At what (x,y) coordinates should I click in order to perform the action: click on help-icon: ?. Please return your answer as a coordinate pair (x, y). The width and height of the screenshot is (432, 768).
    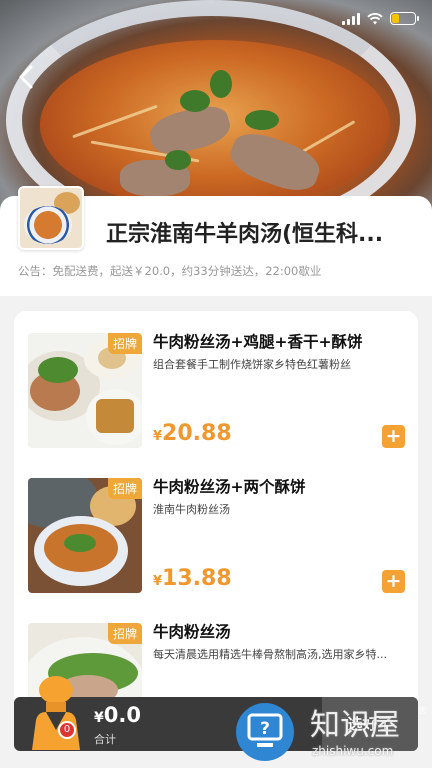
    Looking at the image, I should click on (265, 730).